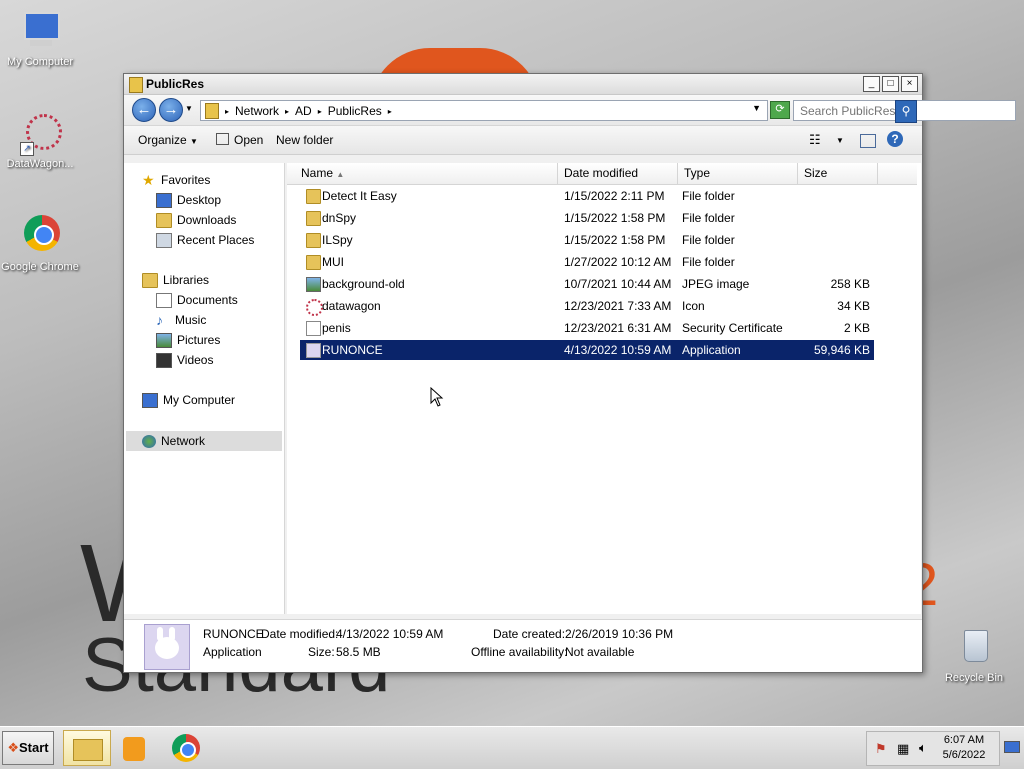 This screenshot has height=769, width=1024. Describe the element at coordinates (189, 108) in the screenshot. I see `recent-pages-chevron-icon: ▼` at that location.